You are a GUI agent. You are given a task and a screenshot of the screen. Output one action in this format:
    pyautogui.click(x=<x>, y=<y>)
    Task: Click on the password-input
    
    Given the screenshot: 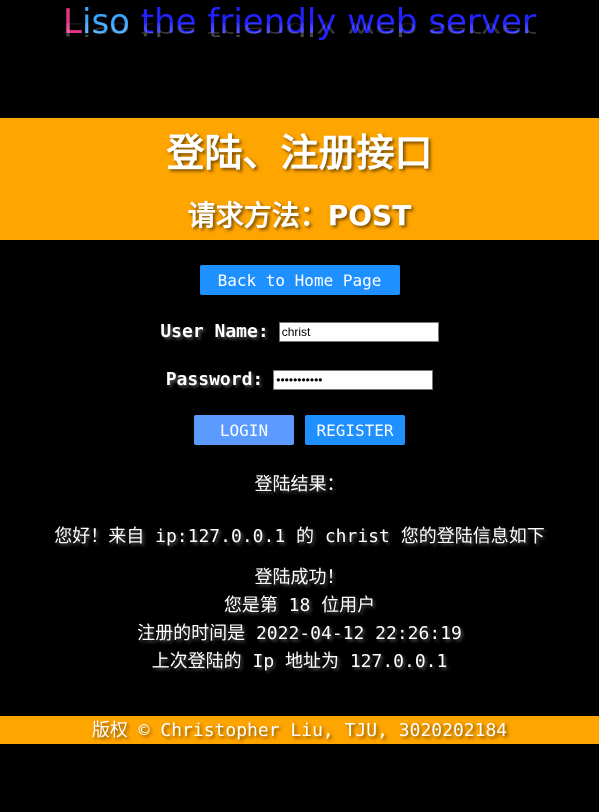 What is the action you would take?
    pyautogui.click(x=353, y=379)
    